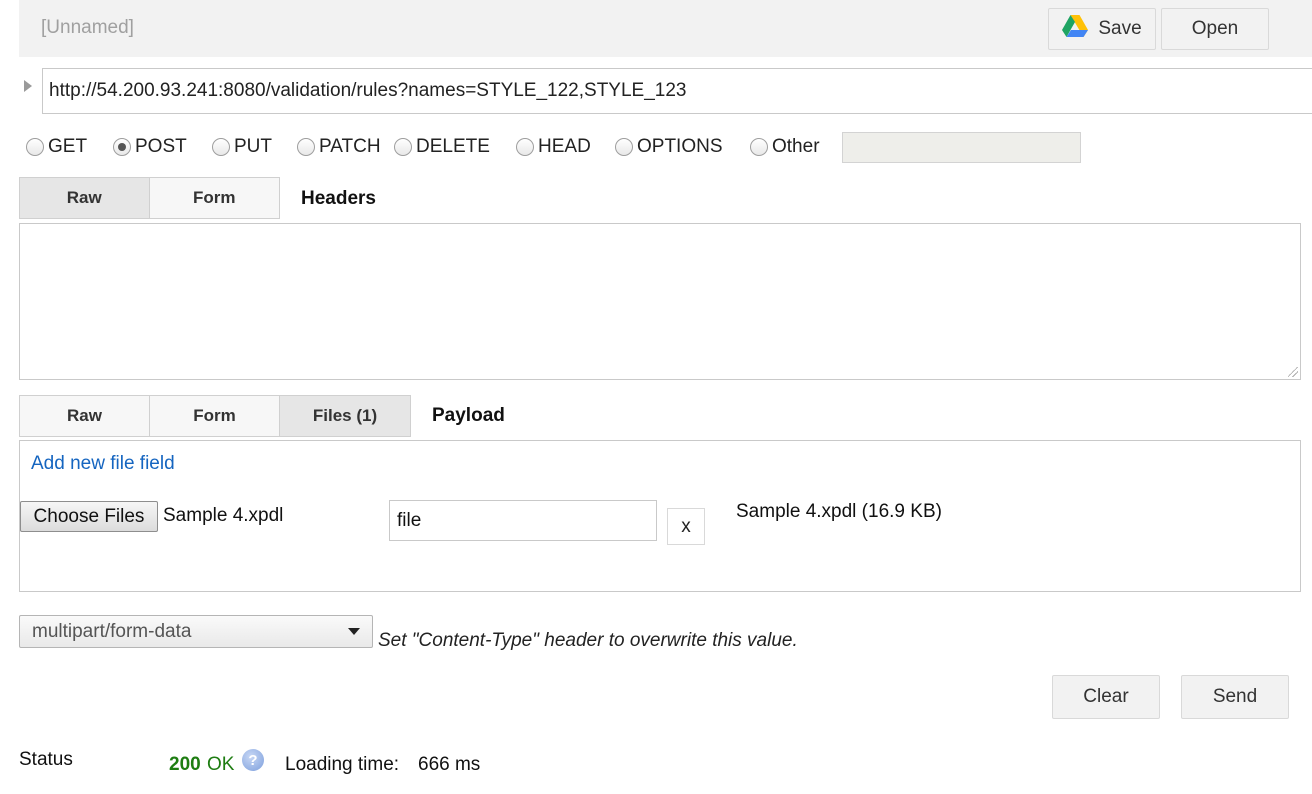 The image size is (1312, 794). Describe the element at coordinates (1215, 29) in the screenshot. I see `open-button: Open` at that location.